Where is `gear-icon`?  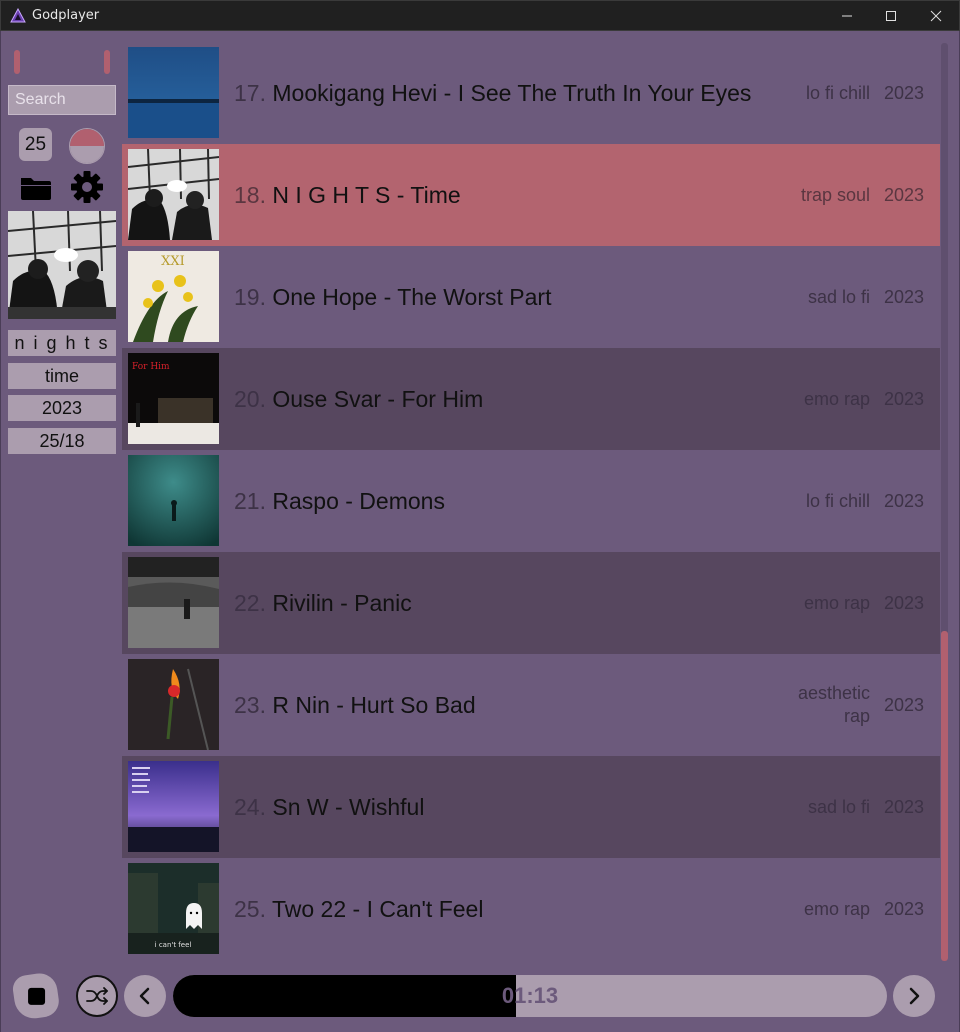 gear-icon is located at coordinates (87, 187).